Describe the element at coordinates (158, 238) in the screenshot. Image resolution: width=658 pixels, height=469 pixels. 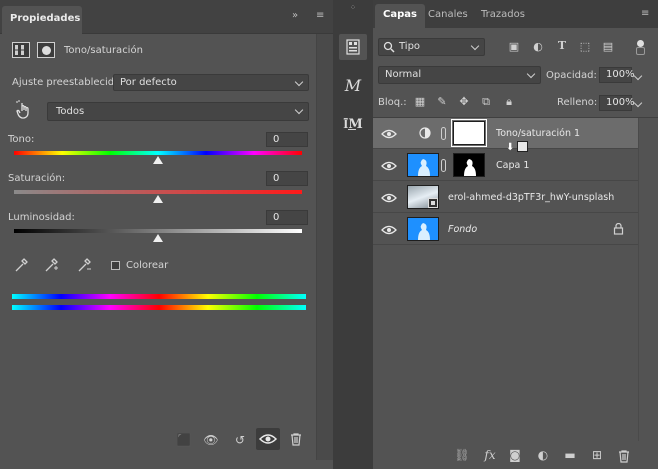
I see `lightness-slider-thumb` at that location.